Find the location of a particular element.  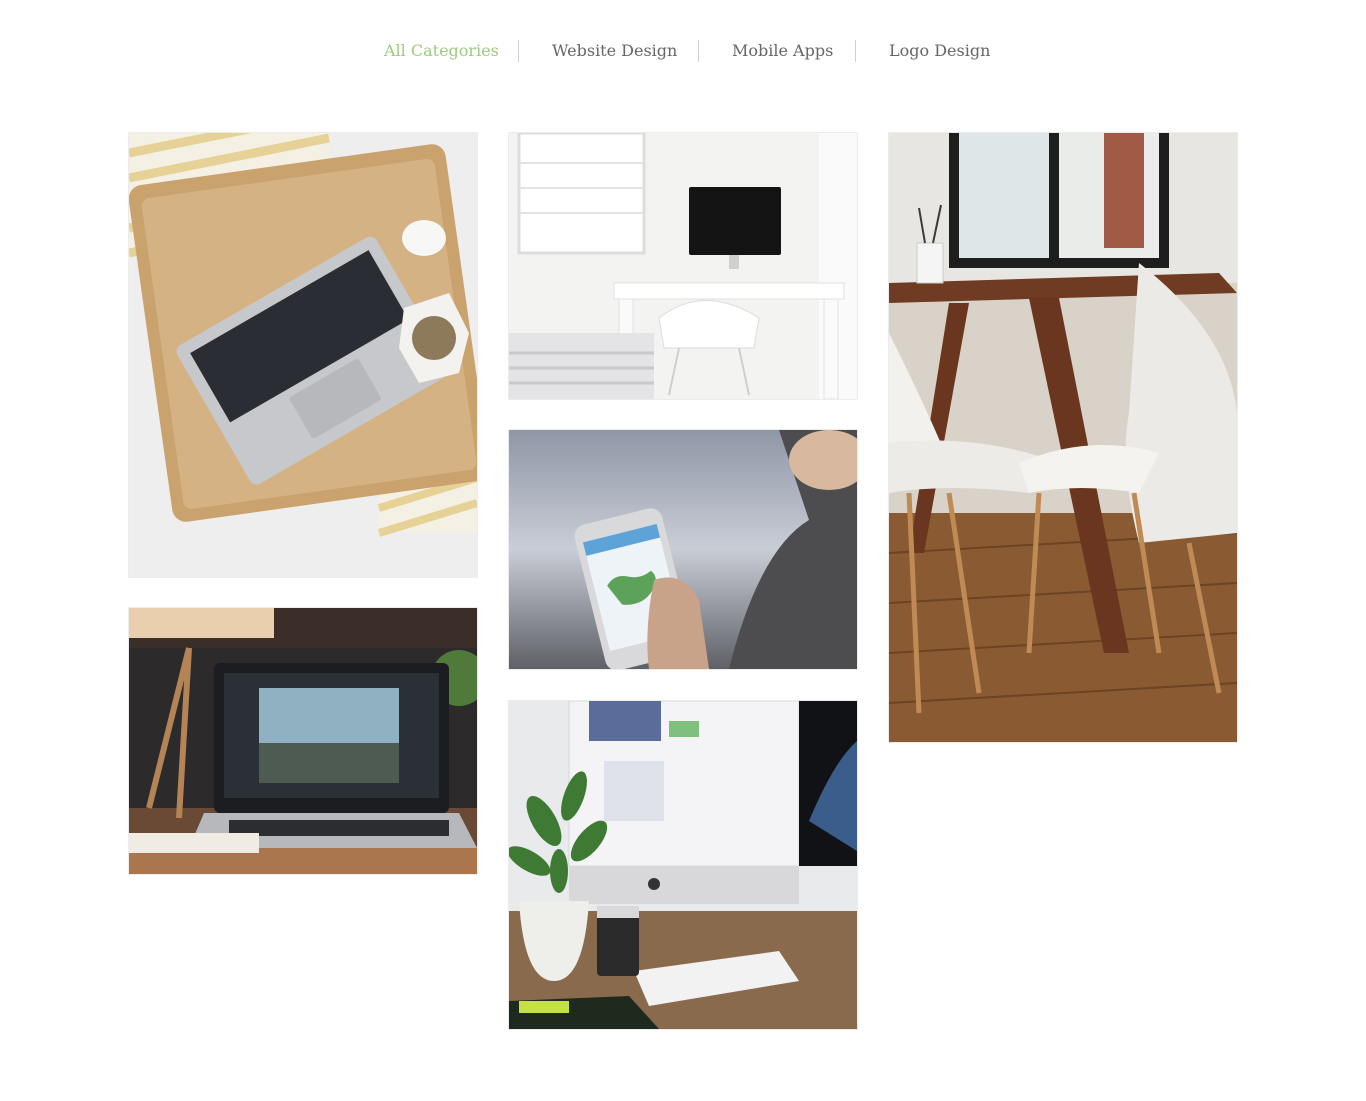

portfolio-item-desktop-workspace is located at coordinates (683, 865).